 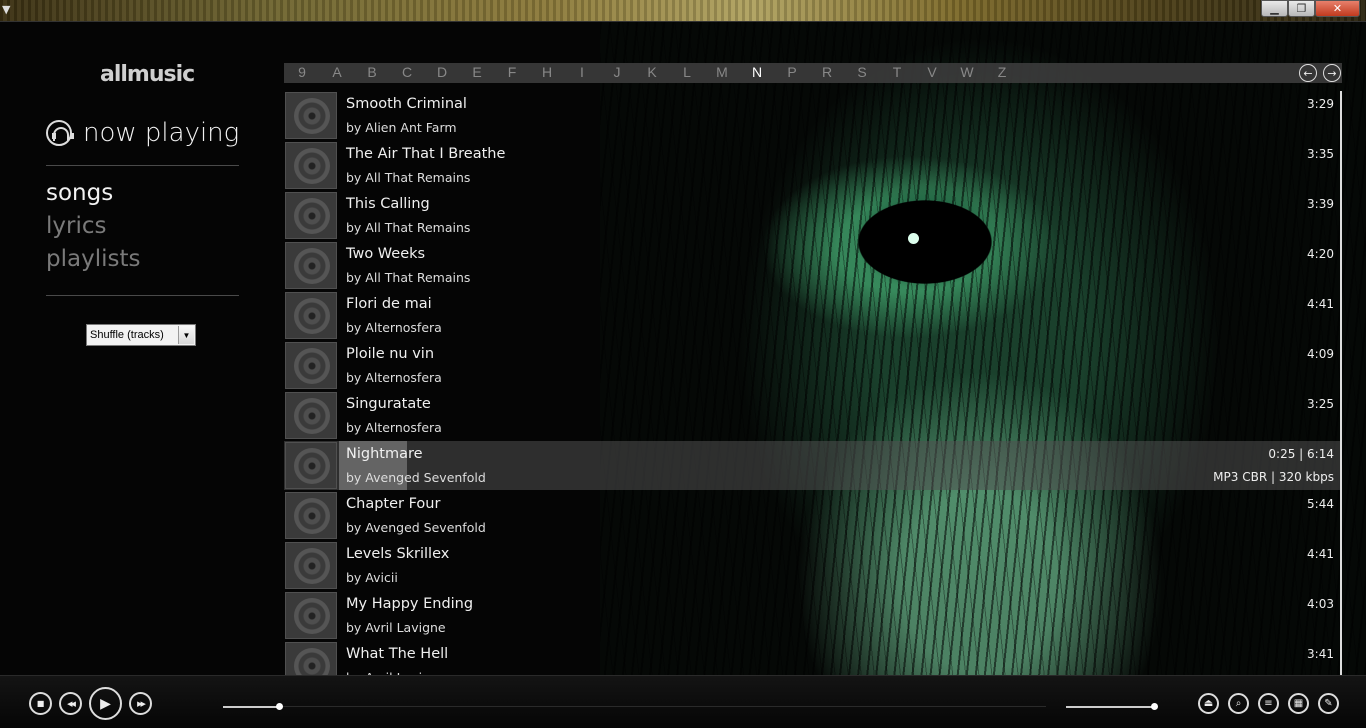 What do you see at coordinates (384, 454) in the screenshot?
I see `song-title: Nightmare` at bounding box center [384, 454].